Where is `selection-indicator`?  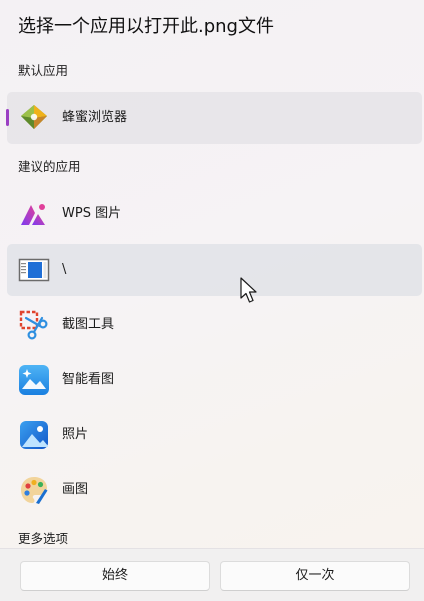 selection-indicator is located at coordinates (7, 117).